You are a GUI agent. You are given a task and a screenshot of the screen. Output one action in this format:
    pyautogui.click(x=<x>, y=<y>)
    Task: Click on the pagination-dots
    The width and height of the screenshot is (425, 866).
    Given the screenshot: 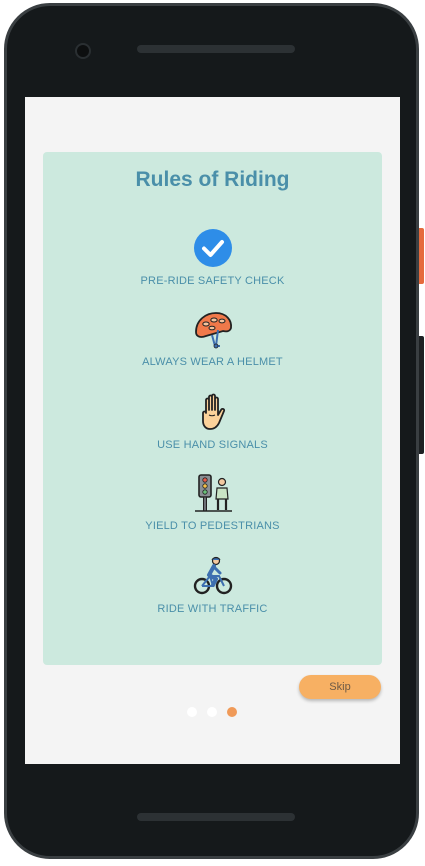 What is the action you would take?
    pyautogui.click(x=217, y=713)
    